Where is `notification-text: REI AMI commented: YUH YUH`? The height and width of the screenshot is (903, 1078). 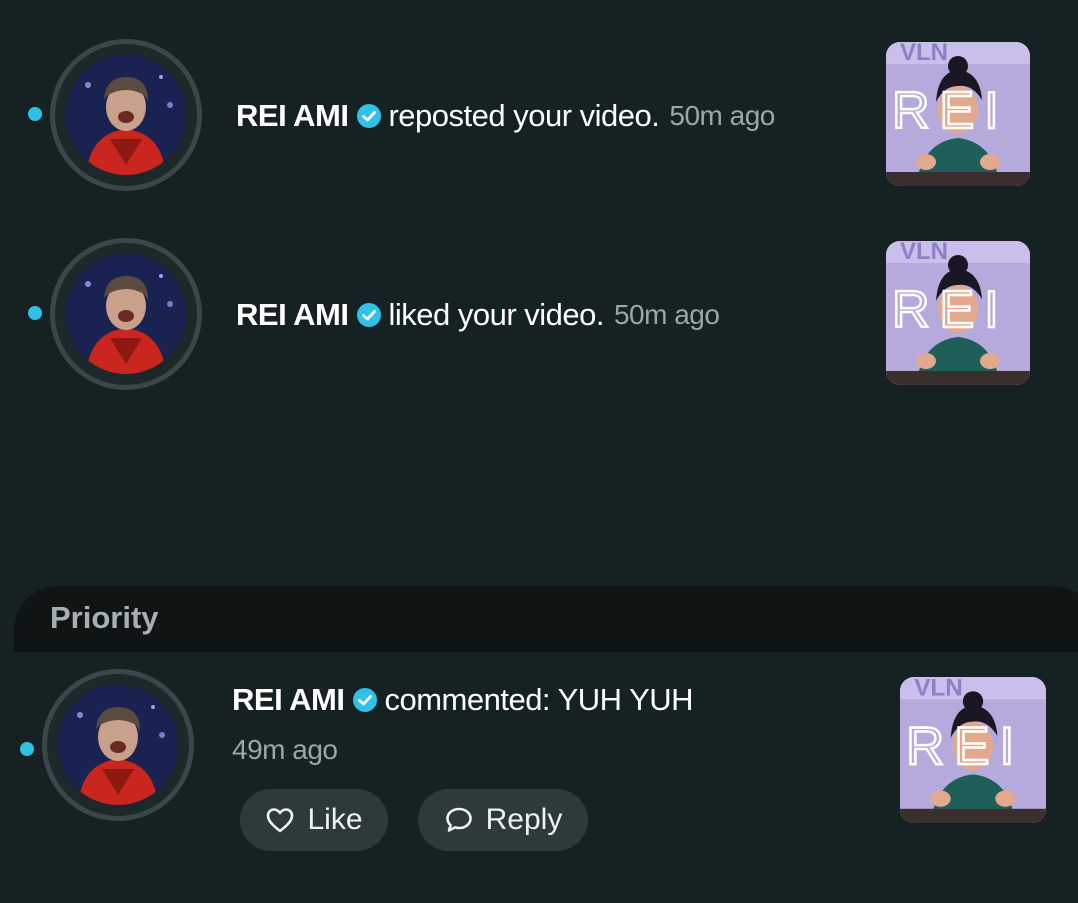
notification-text: REI AMI commented: YUH YUH is located at coordinates (463, 700).